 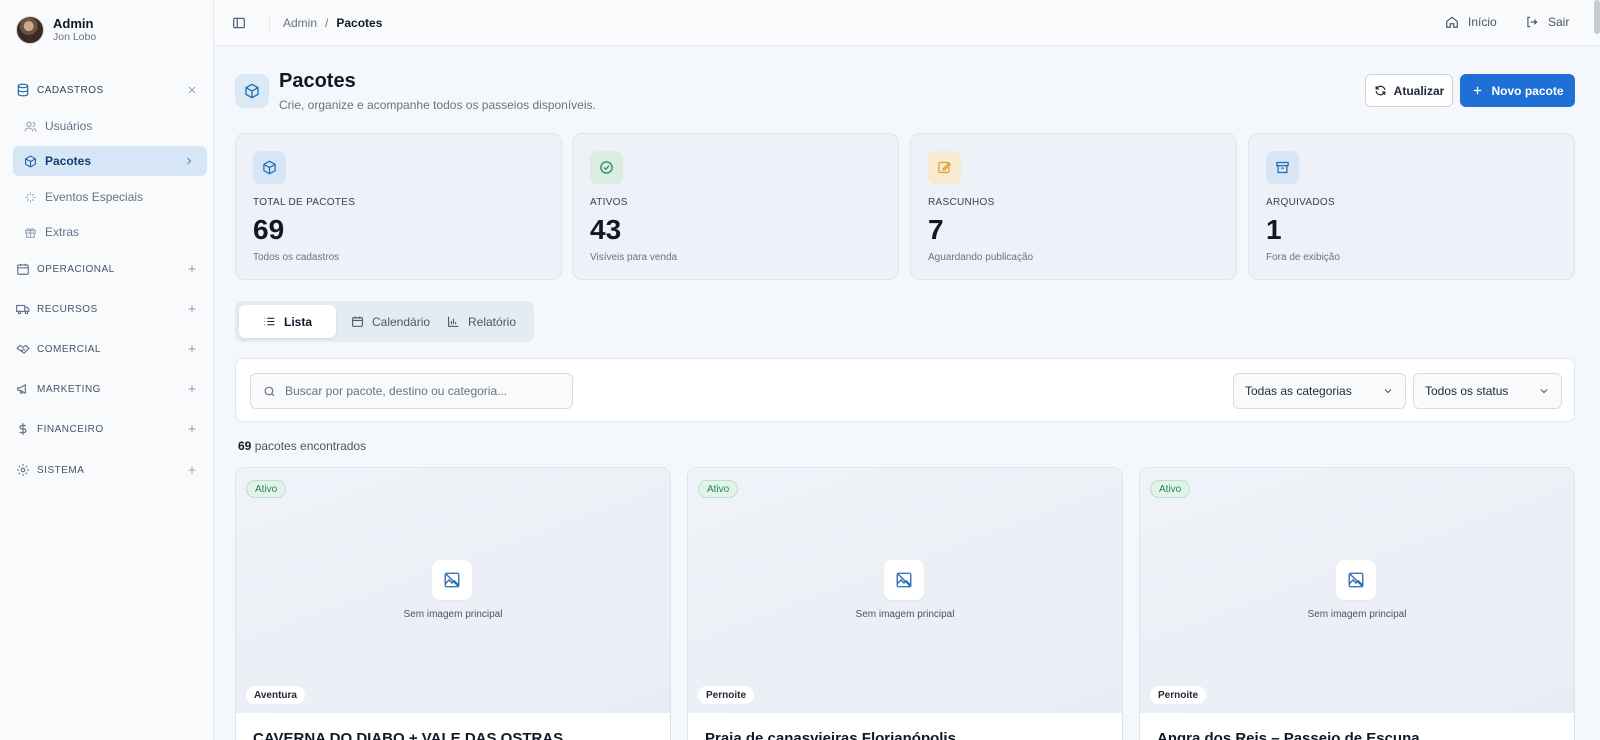 What do you see at coordinates (905, 390) in the screenshot?
I see `filter-bar: Todas as categorias Todos os status` at bounding box center [905, 390].